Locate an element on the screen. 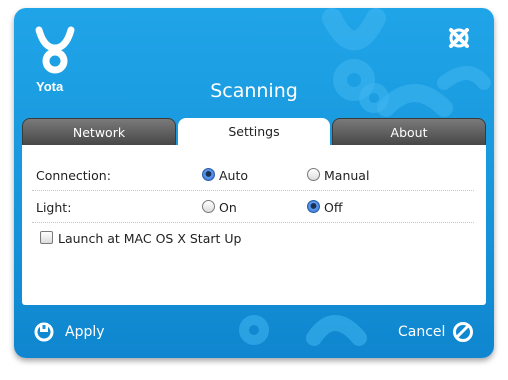  light-on-radio is located at coordinates (208, 206).